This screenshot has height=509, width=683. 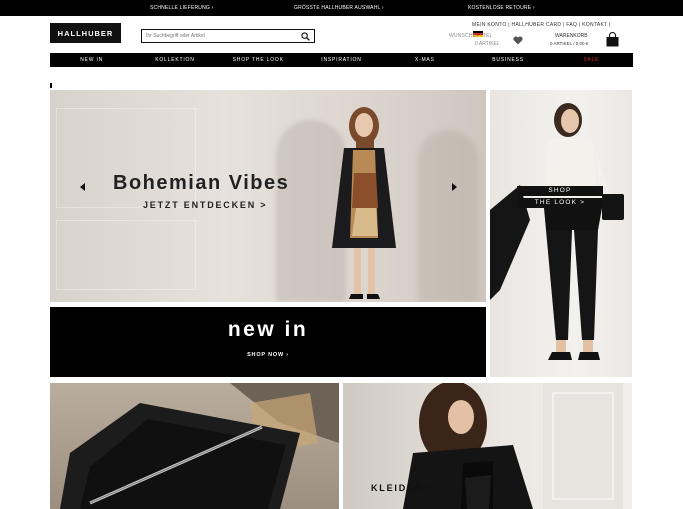 I want to click on handbag-image, so click(x=199, y=446).